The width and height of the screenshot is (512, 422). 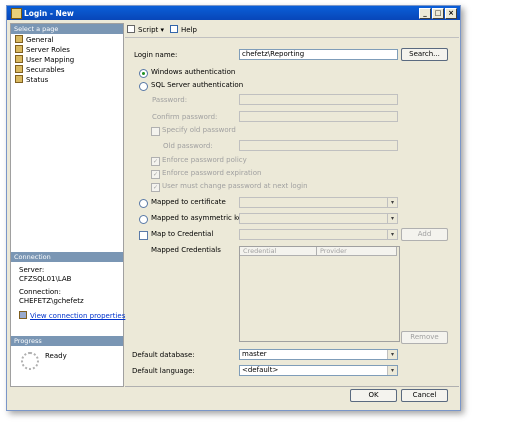 I want to click on mapped-certificate-radio, so click(x=143, y=203).